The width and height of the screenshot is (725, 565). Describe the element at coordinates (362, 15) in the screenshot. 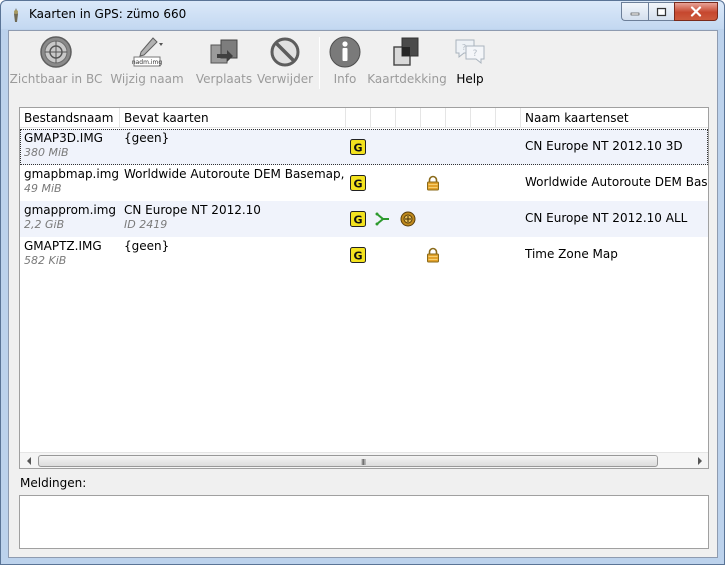

I see `title-bar: Kaarten in GPS: zümo 660` at that location.